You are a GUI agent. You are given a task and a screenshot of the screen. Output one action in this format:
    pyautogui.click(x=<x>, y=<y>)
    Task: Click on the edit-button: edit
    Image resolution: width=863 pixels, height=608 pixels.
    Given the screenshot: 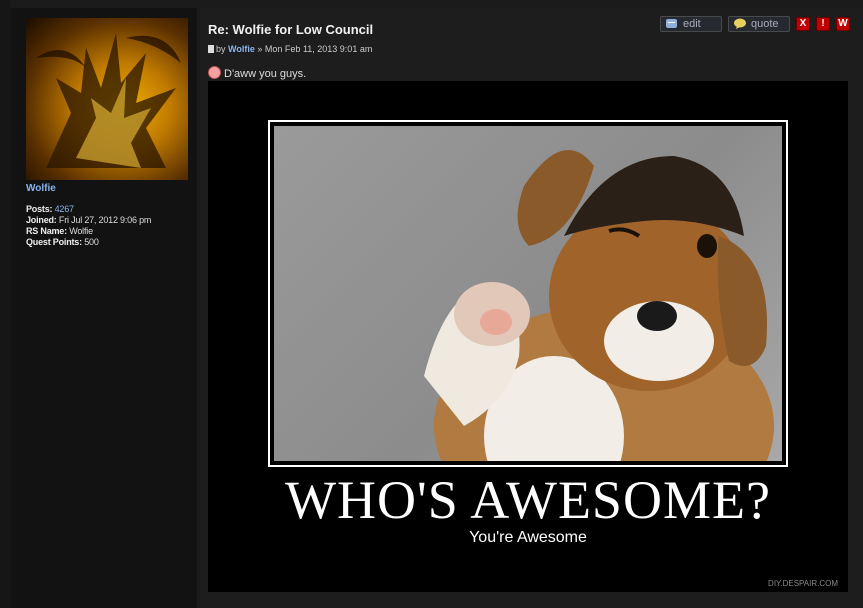 What is the action you would take?
    pyautogui.click(x=691, y=24)
    